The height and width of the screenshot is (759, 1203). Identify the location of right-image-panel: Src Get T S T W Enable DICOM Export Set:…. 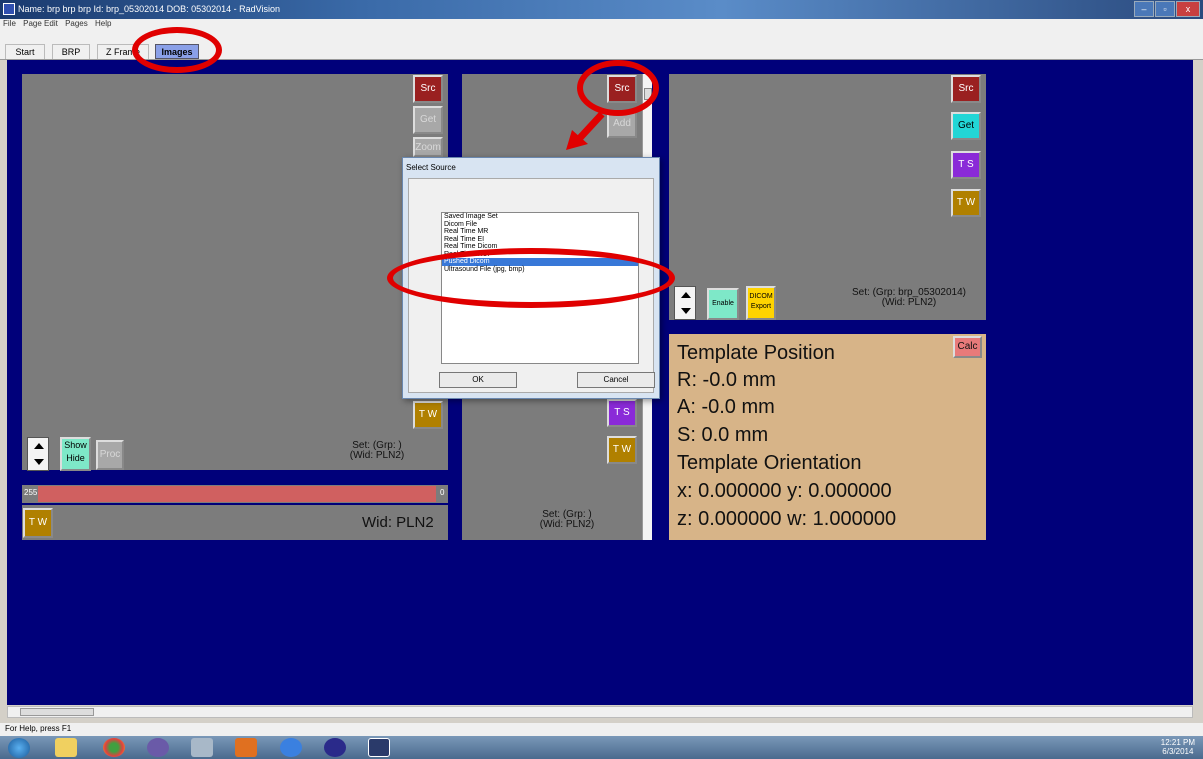
(827, 197).